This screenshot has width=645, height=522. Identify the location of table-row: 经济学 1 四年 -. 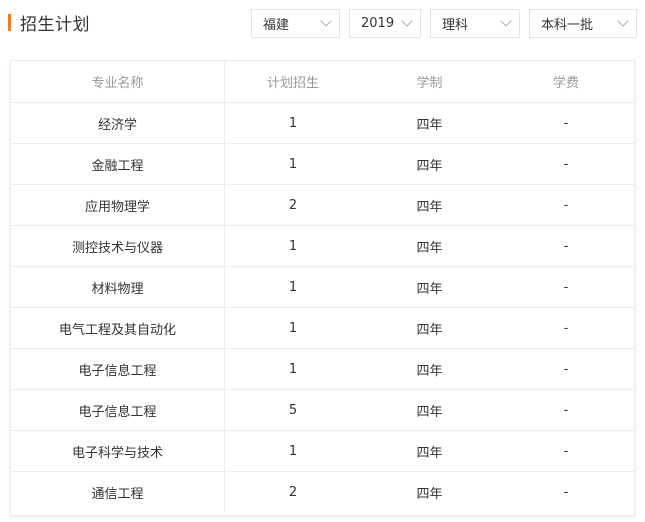
(322, 123).